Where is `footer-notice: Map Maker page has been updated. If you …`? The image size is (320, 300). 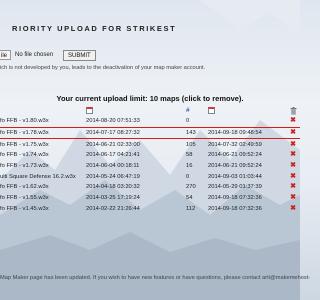
footer-notice: Map Maker page has been updated. If you … is located at coordinates (155, 278).